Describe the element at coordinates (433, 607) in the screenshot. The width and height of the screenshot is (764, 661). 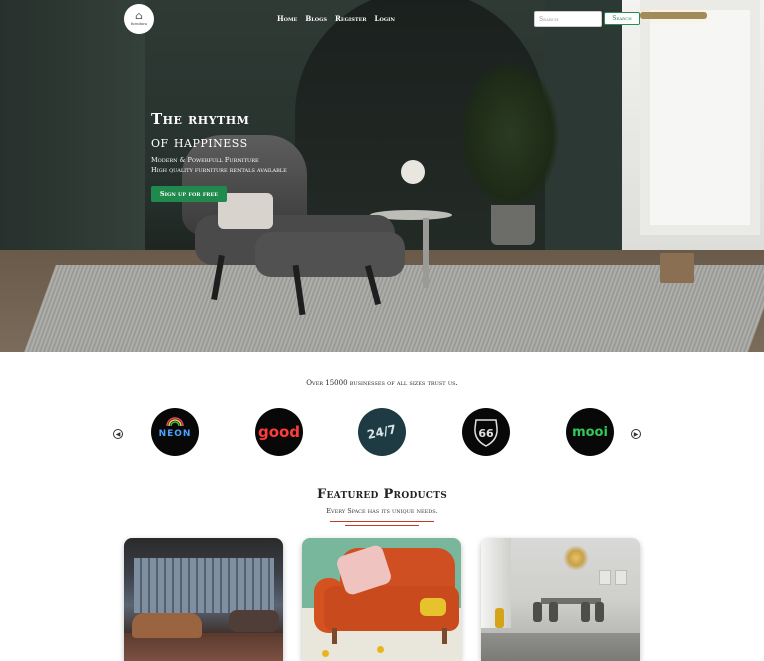
I see `card-image-throw` at that location.